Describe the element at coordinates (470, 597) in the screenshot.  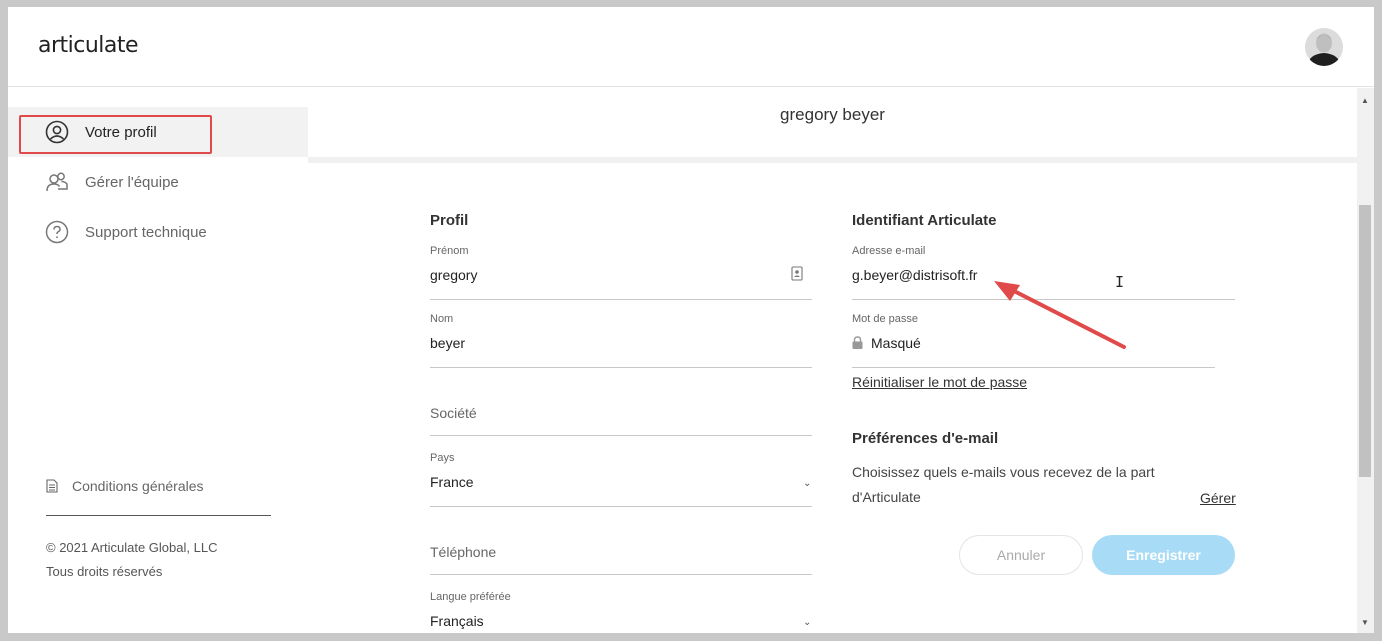
I see `language-label: Langue préférée` at that location.